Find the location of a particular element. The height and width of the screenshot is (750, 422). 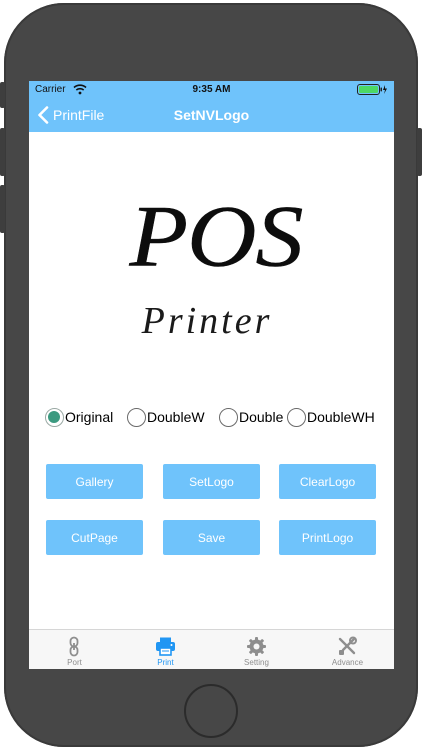

tab-bar: Port Print Setting Advance is located at coordinates (211, 649).